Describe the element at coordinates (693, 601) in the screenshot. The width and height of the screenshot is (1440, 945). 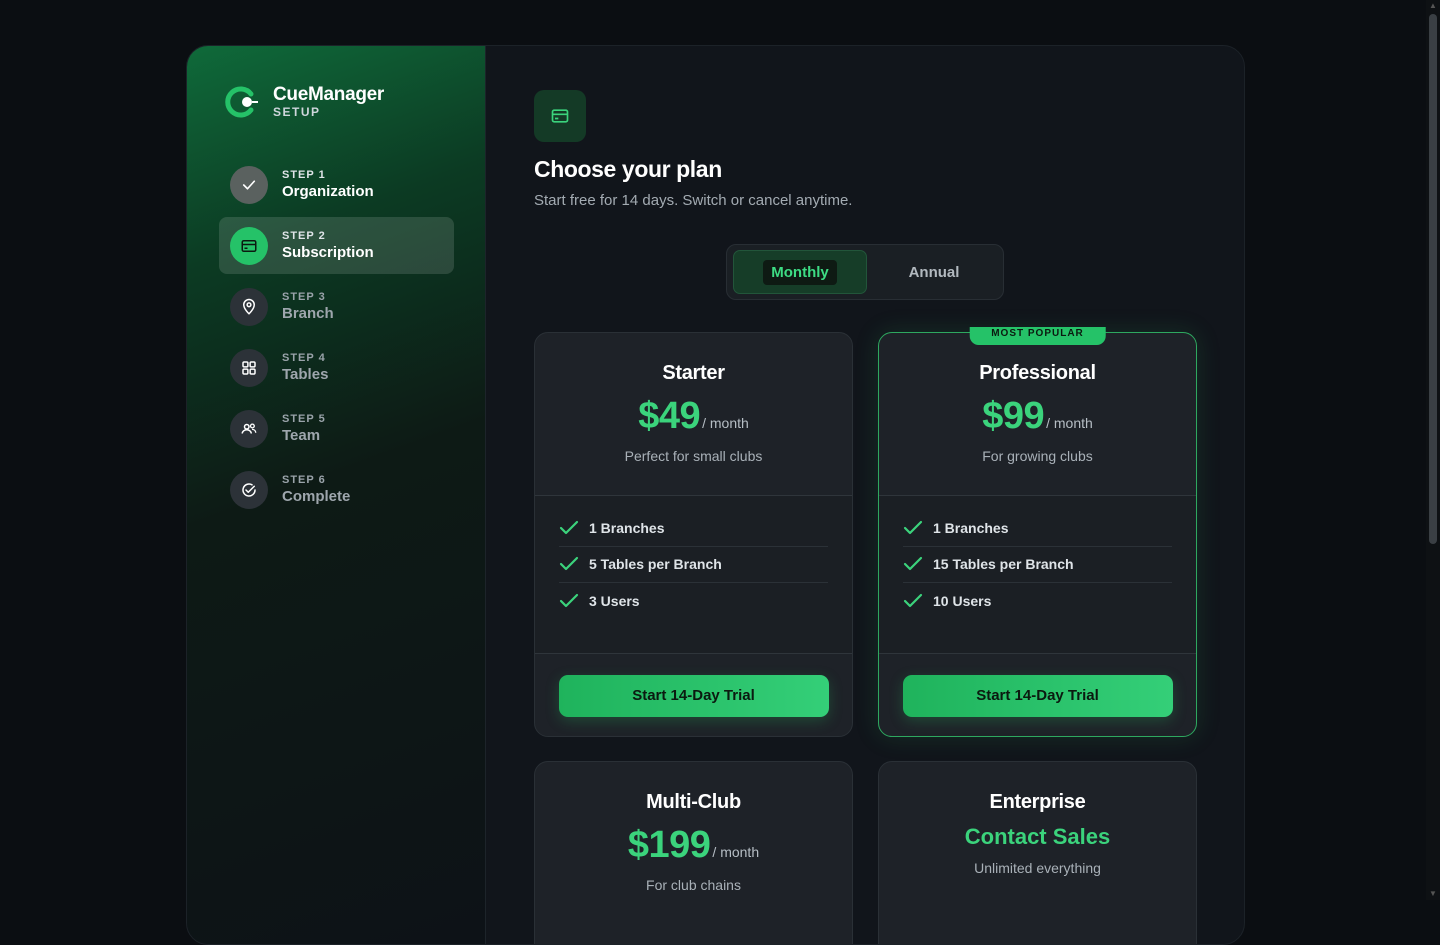
I see `feature-item: 3 Users` at that location.